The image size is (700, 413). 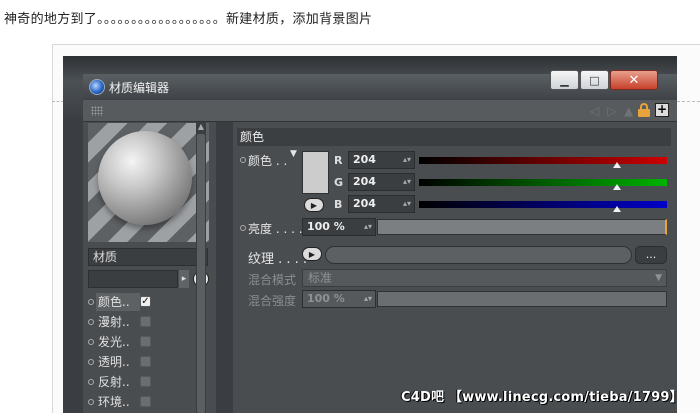 What do you see at coordinates (478, 255) in the screenshot?
I see `texture-field` at bounding box center [478, 255].